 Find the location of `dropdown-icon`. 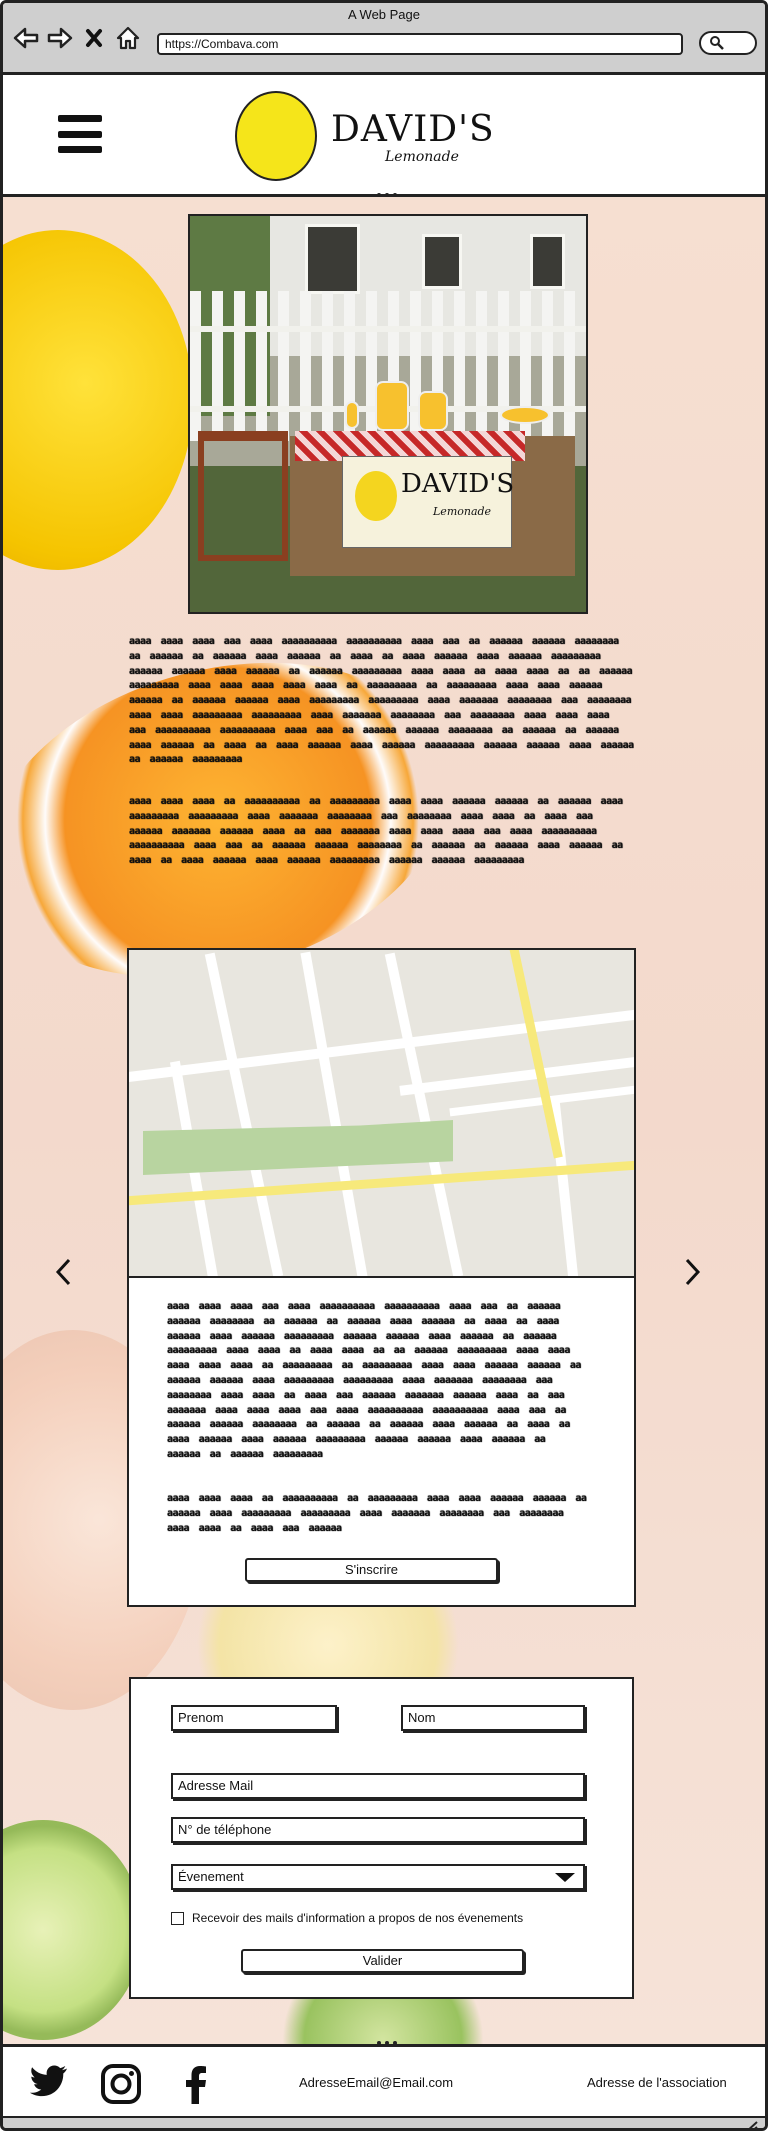

dropdown-icon is located at coordinates (565, 1877).